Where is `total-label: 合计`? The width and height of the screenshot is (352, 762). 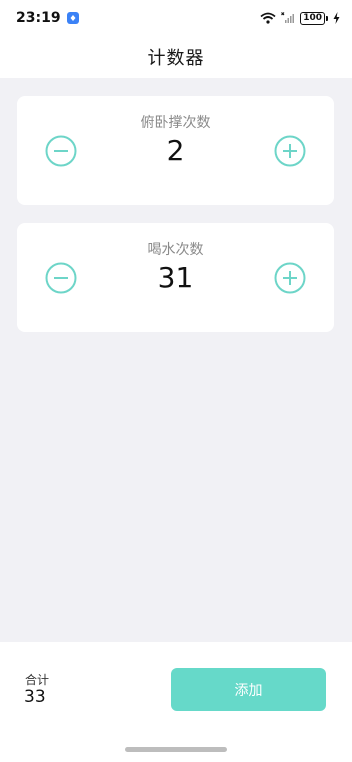 total-label: 合计 is located at coordinates (37, 680).